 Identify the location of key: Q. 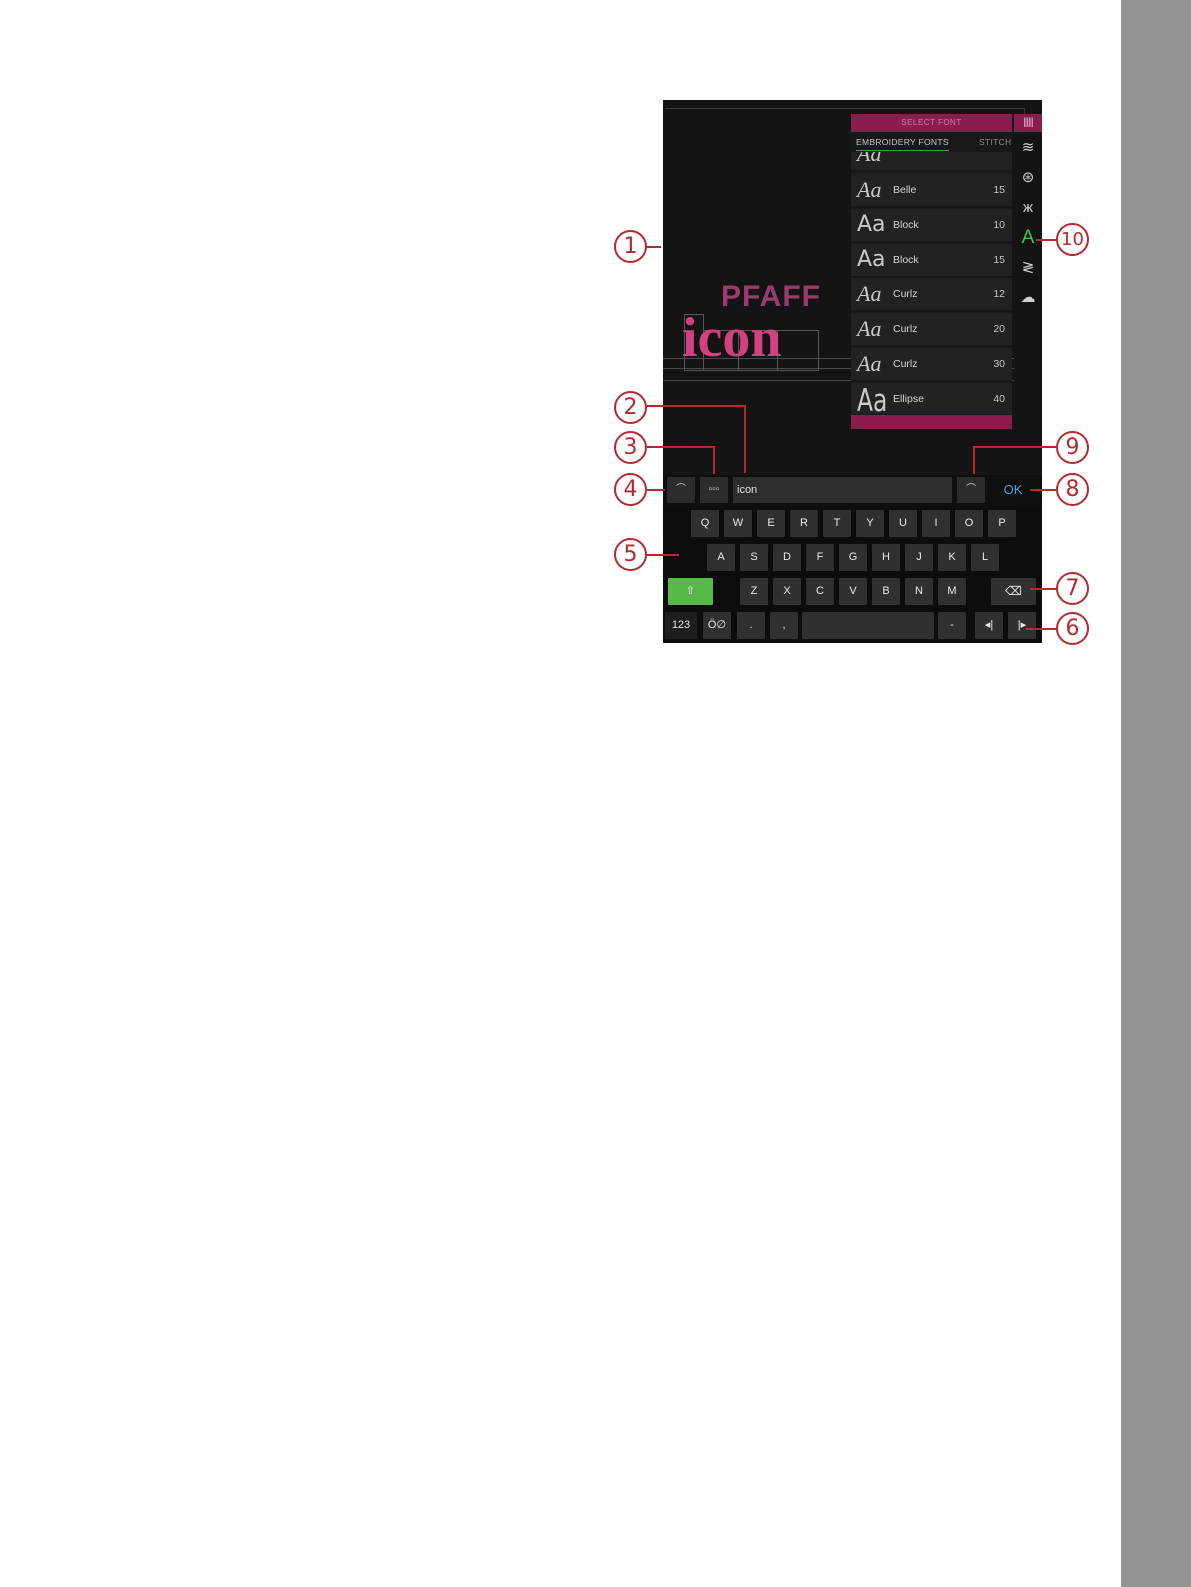
(705, 523).